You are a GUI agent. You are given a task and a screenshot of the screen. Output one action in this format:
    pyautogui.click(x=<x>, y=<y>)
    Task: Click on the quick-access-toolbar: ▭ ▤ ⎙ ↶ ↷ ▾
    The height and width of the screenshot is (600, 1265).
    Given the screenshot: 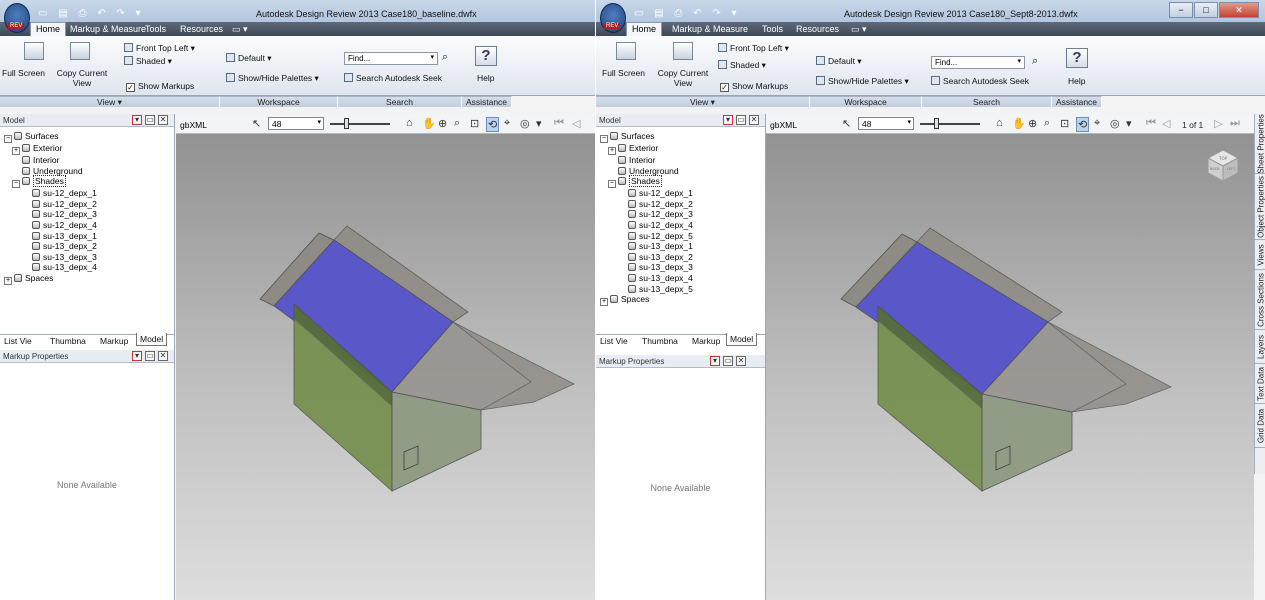 What is the action you would take?
    pyautogui.click(x=687, y=13)
    